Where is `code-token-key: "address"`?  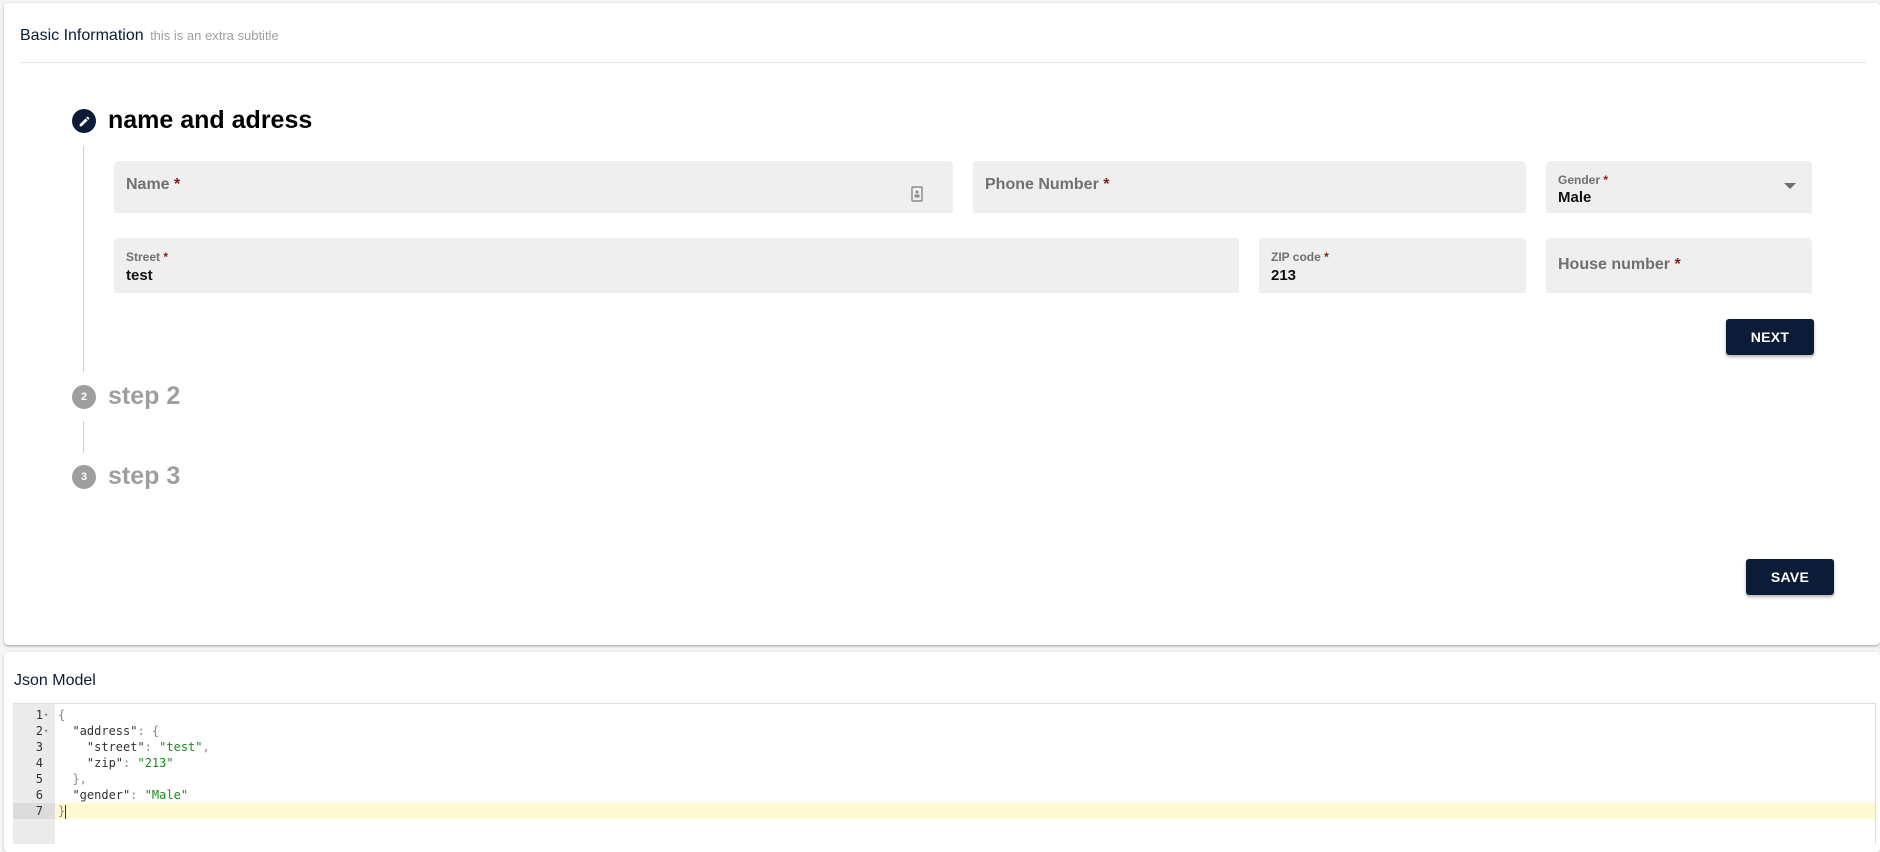
code-token-key: "address" is located at coordinates (105, 731).